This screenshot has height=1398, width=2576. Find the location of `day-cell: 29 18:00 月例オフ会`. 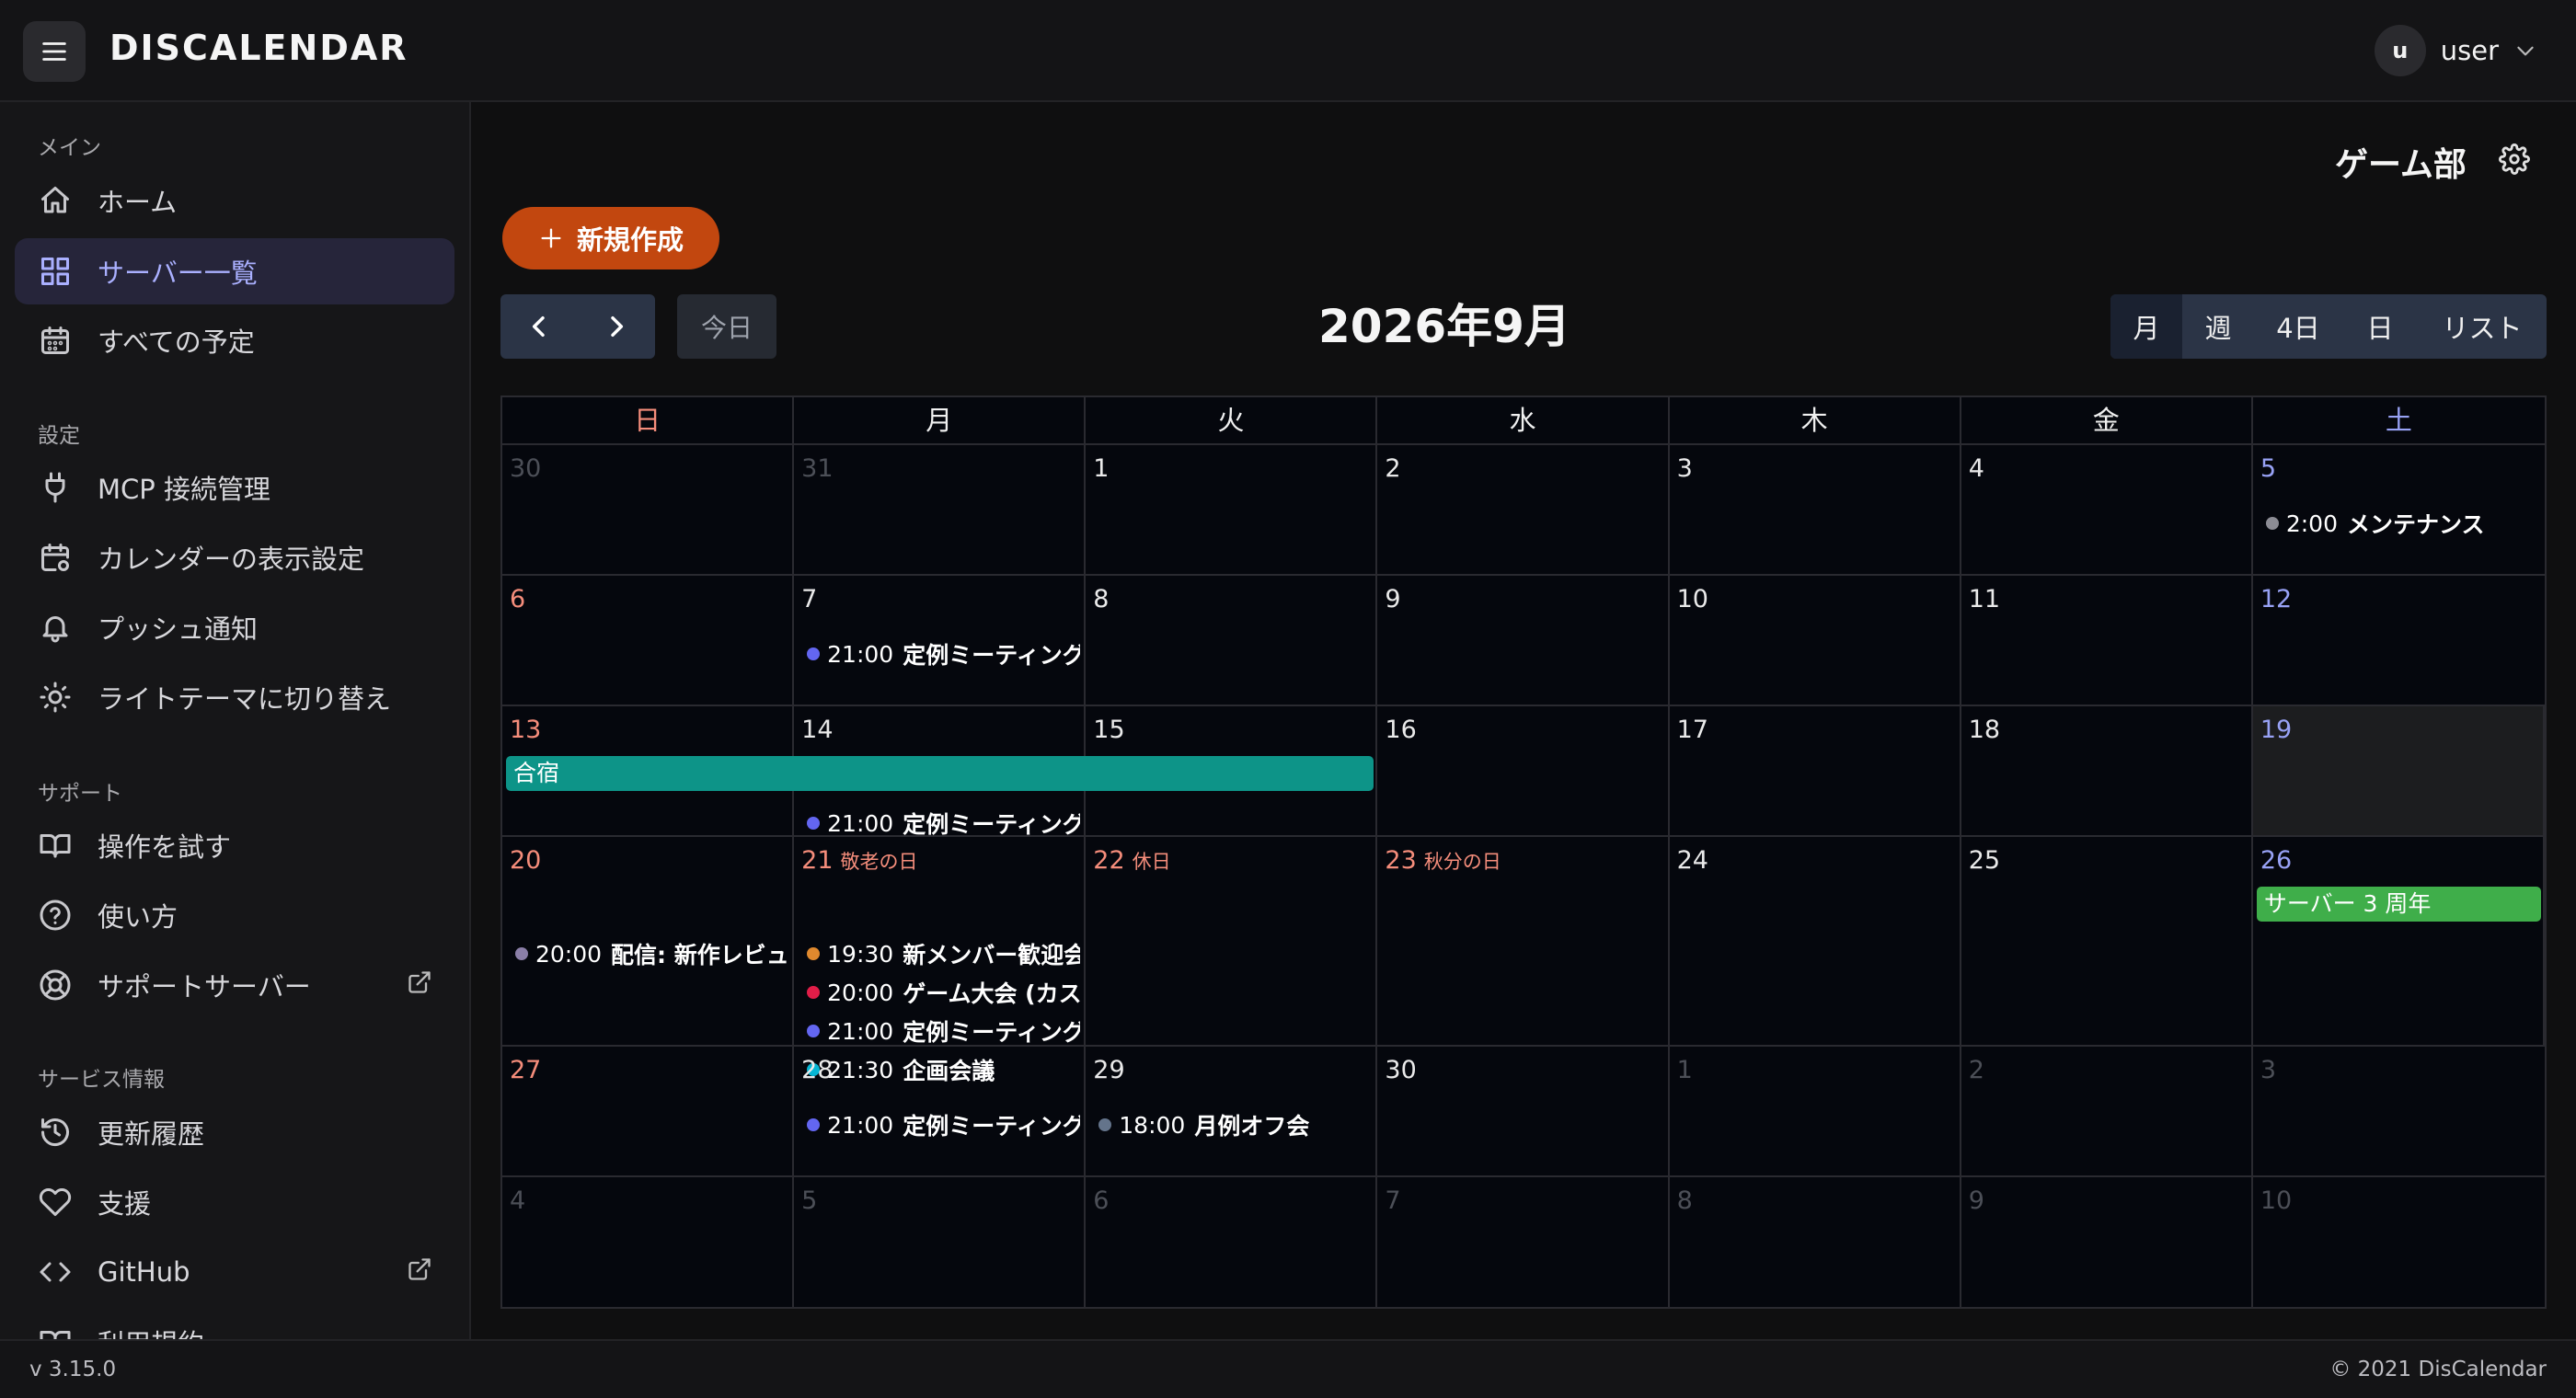

day-cell: 29 18:00 月例オフ会 is located at coordinates (1232, 1111).